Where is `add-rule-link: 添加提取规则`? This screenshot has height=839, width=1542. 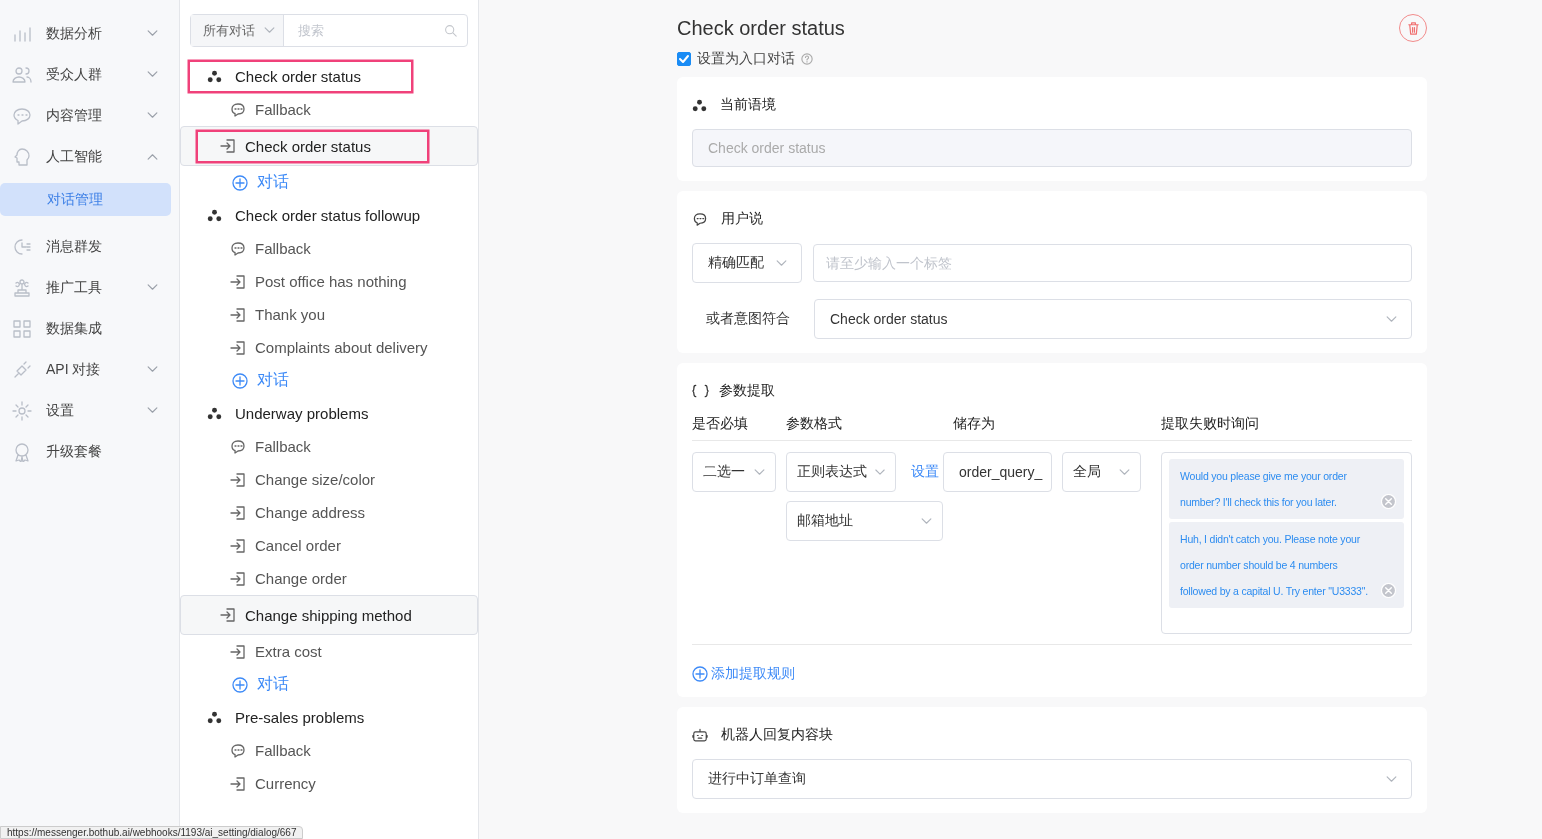
add-rule-link: 添加提取规则 is located at coordinates (743, 674).